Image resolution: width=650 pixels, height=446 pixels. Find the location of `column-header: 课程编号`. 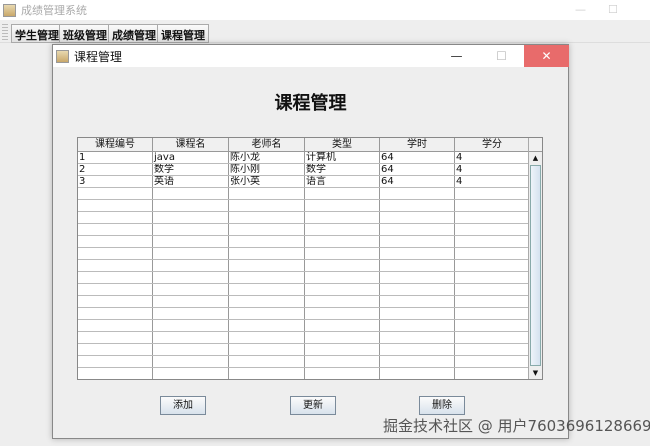

column-header: 课程编号 is located at coordinates (115, 144).